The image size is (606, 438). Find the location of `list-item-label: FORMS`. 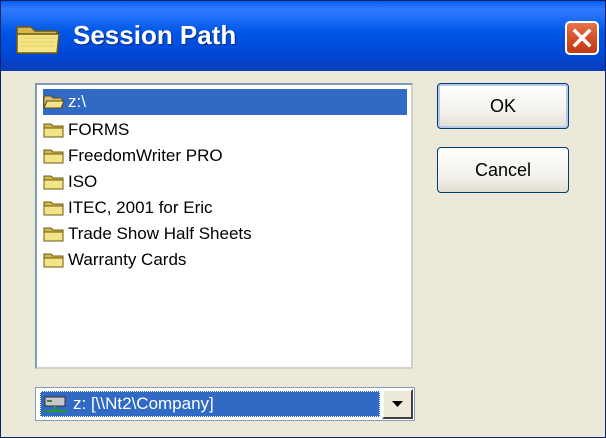

list-item-label: FORMS is located at coordinates (99, 129).